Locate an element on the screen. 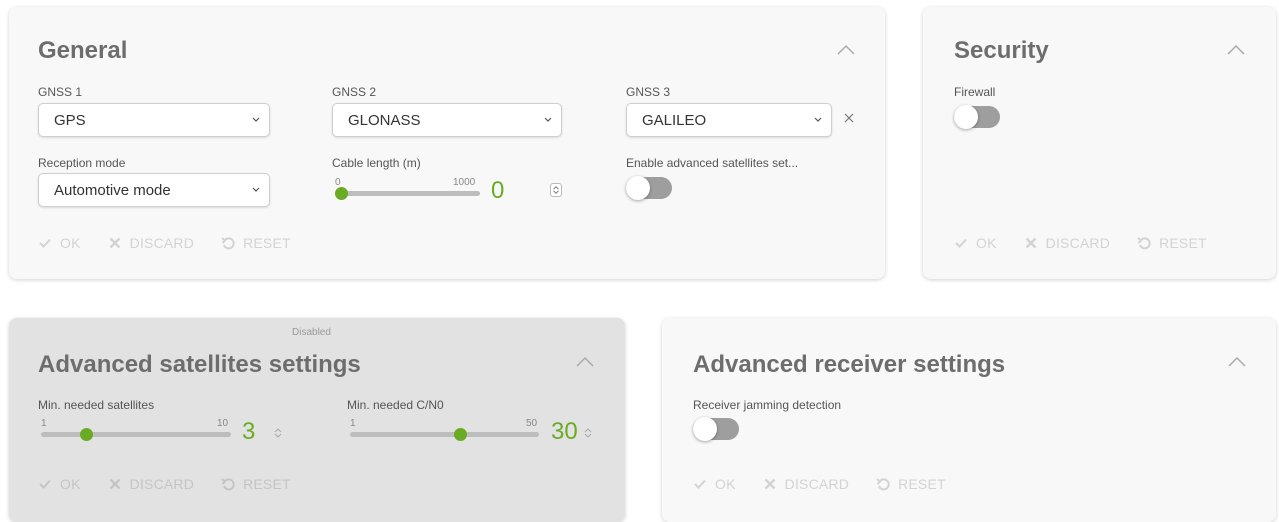  cable-length-slider-thumb is located at coordinates (341, 193).